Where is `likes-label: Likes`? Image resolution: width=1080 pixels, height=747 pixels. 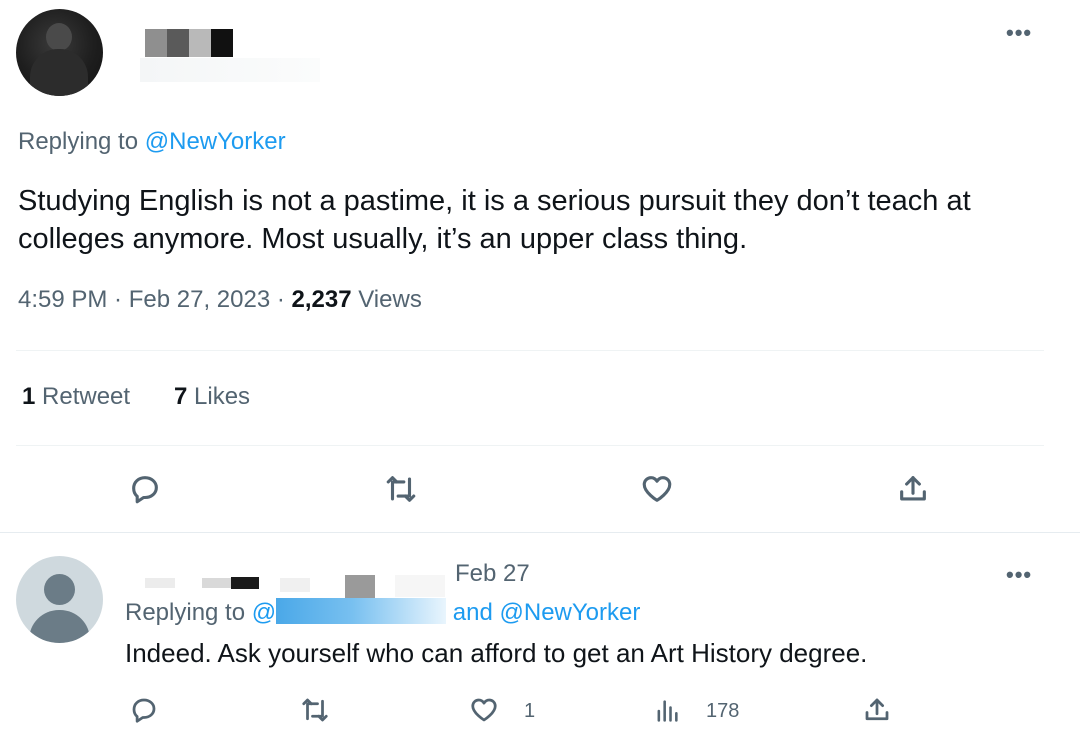 likes-label: Likes is located at coordinates (219, 396).